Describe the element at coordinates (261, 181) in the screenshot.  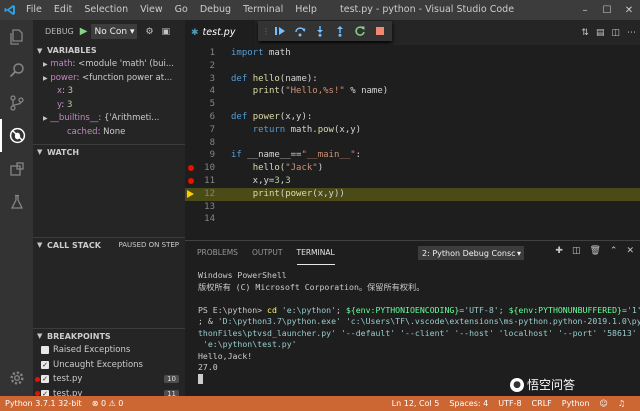
I see `code-text: x,y=3,3` at that location.